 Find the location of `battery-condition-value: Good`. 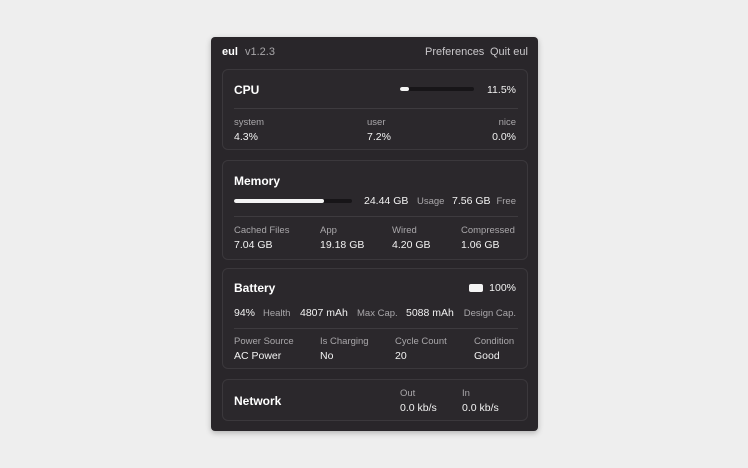

battery-condition-value: Good is located at coordinates (487, 356).